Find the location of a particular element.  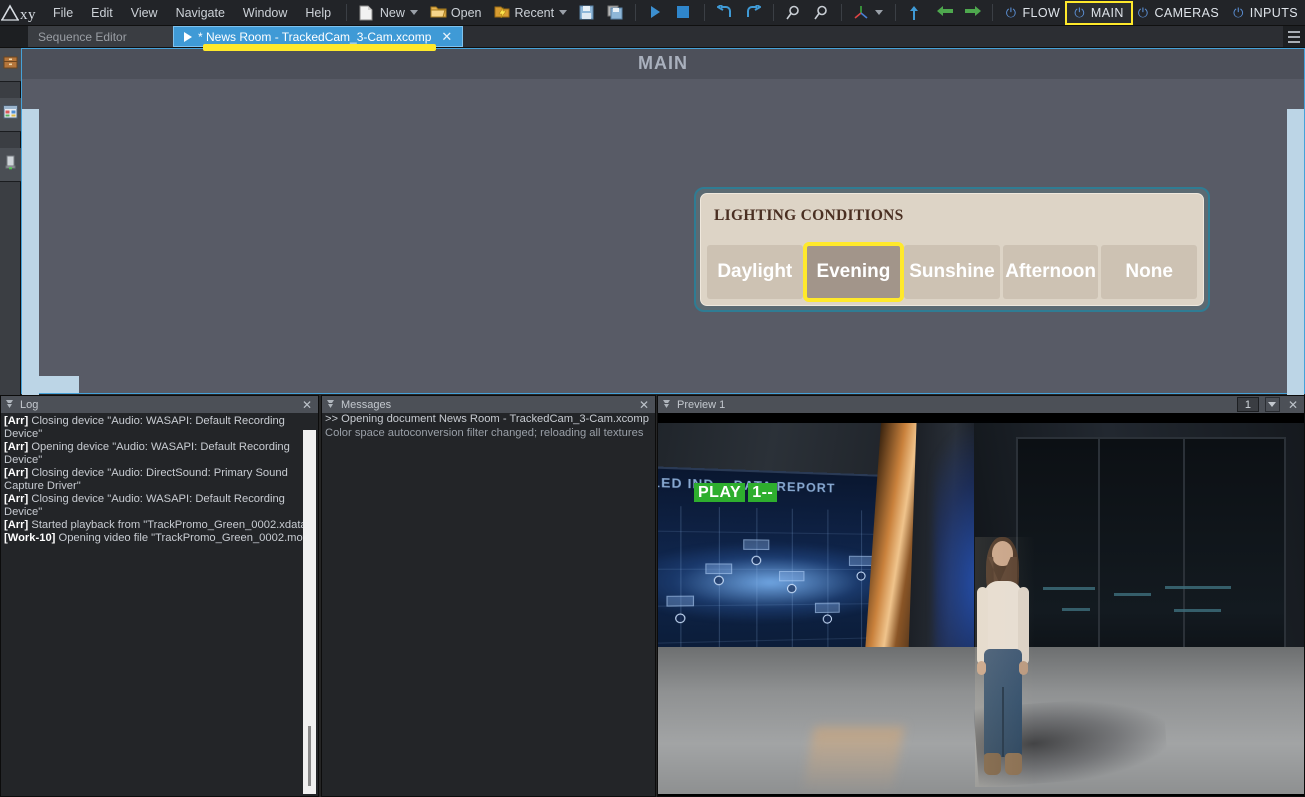

toolbar-zoom-in-button is located at coordinates (793, 13).